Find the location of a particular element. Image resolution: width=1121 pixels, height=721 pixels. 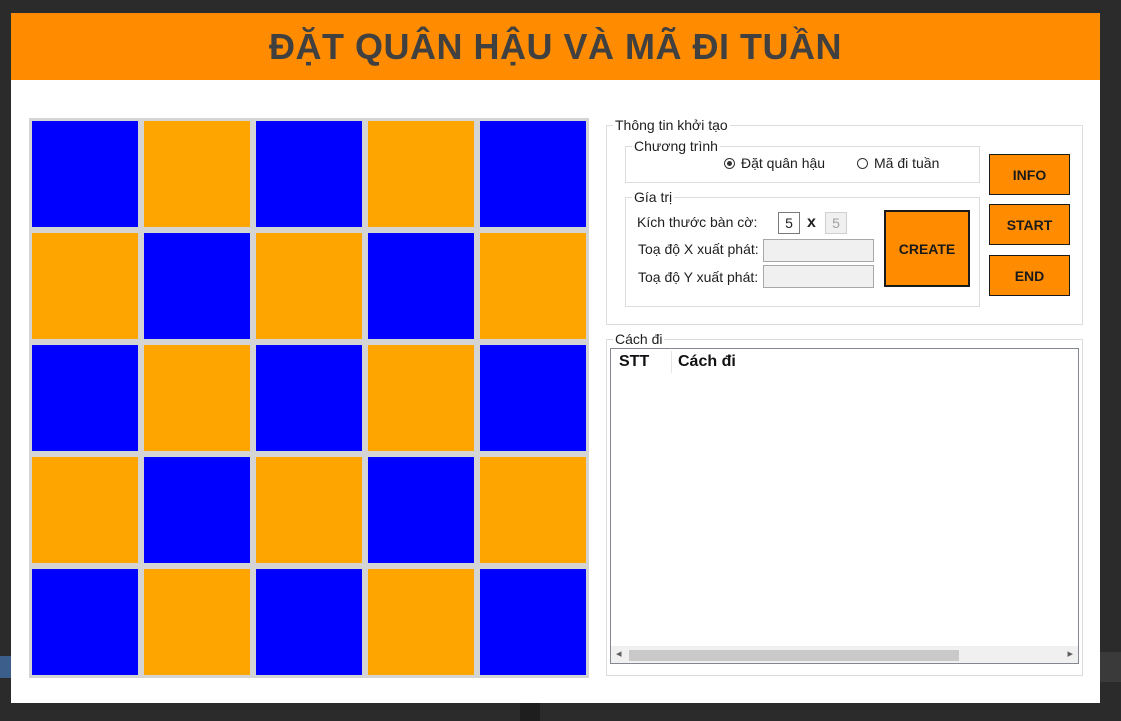

init-info-legend: Thông tin khởi tạo is located at coordinates (671, 125).